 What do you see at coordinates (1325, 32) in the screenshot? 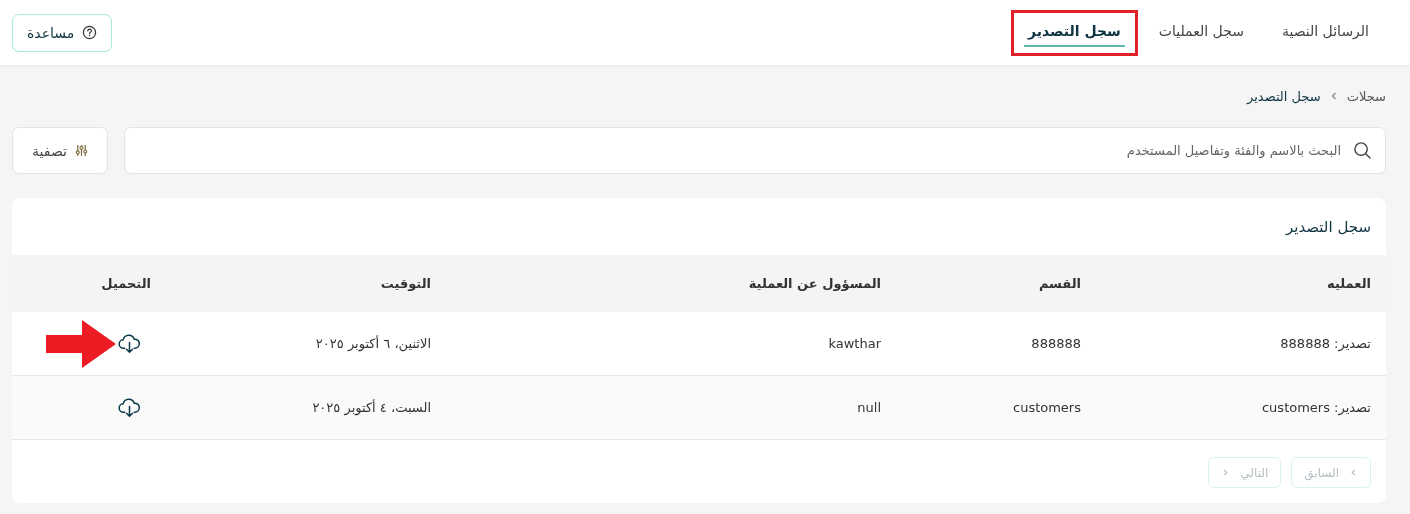
I see `nav-tab: الرسائل النصية` at bounding box center [1325, 32].